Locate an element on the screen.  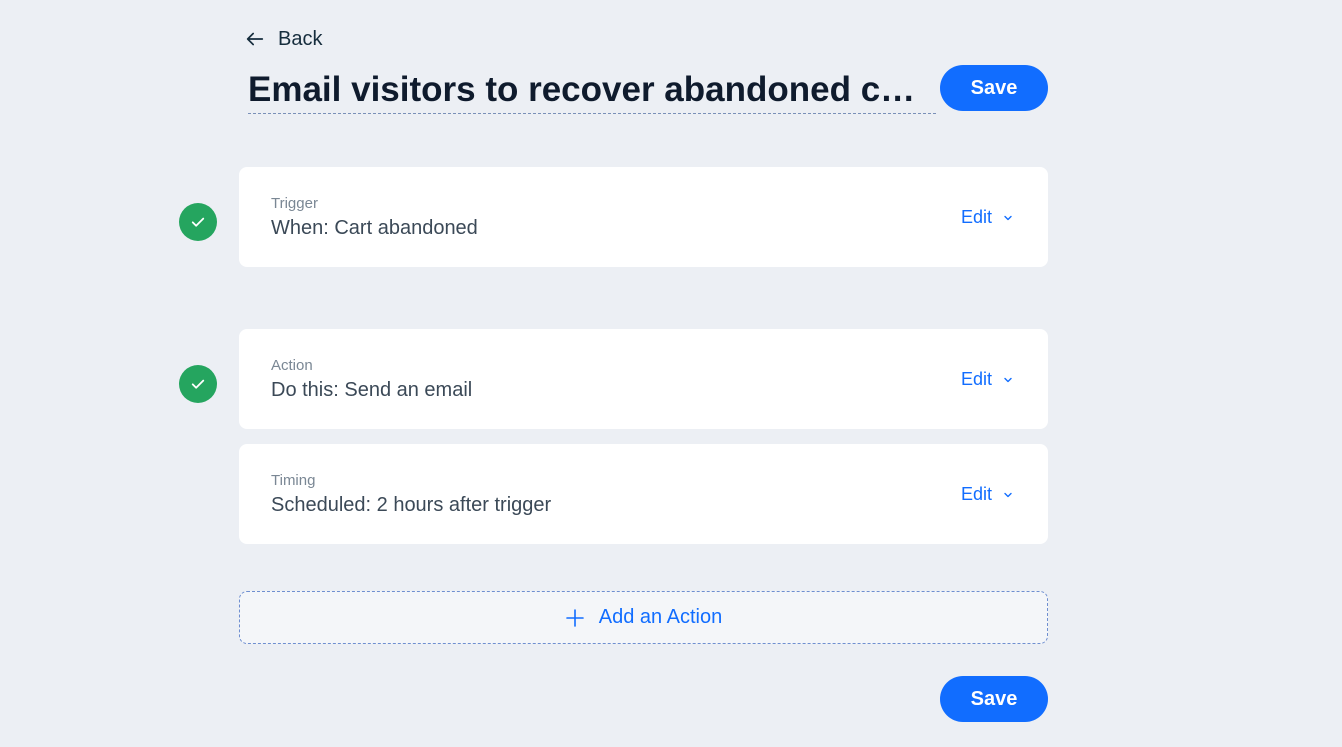
trigger-value: When: Cart abandoned is located at coordinates (374, 228).